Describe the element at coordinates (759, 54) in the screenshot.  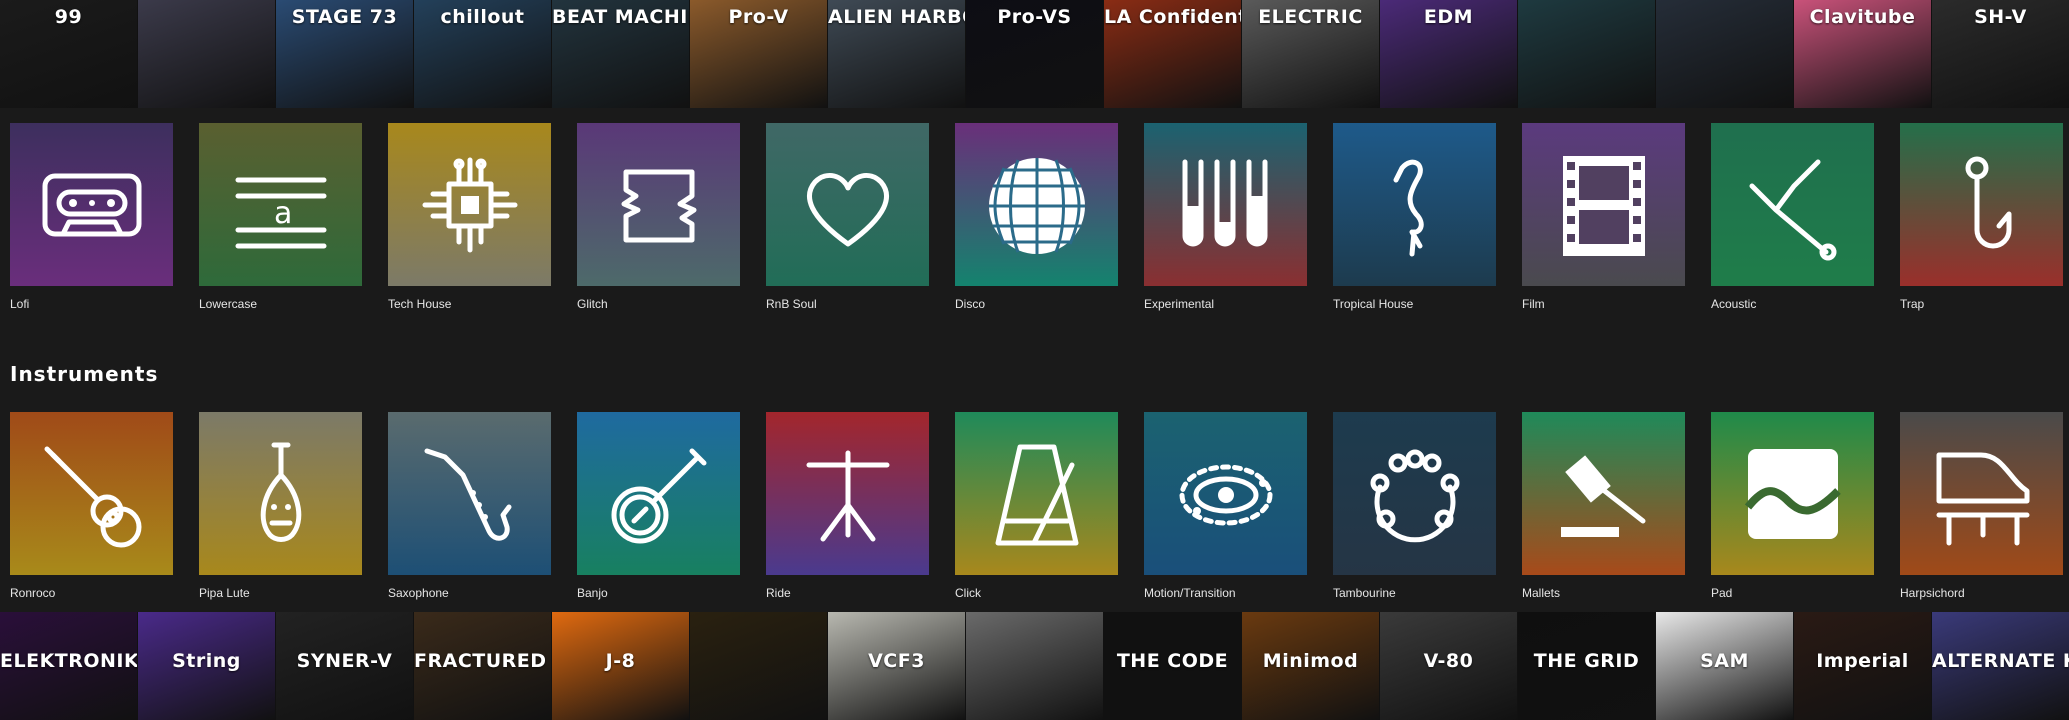
I see `top-album-tile: Pro-V` at that location.